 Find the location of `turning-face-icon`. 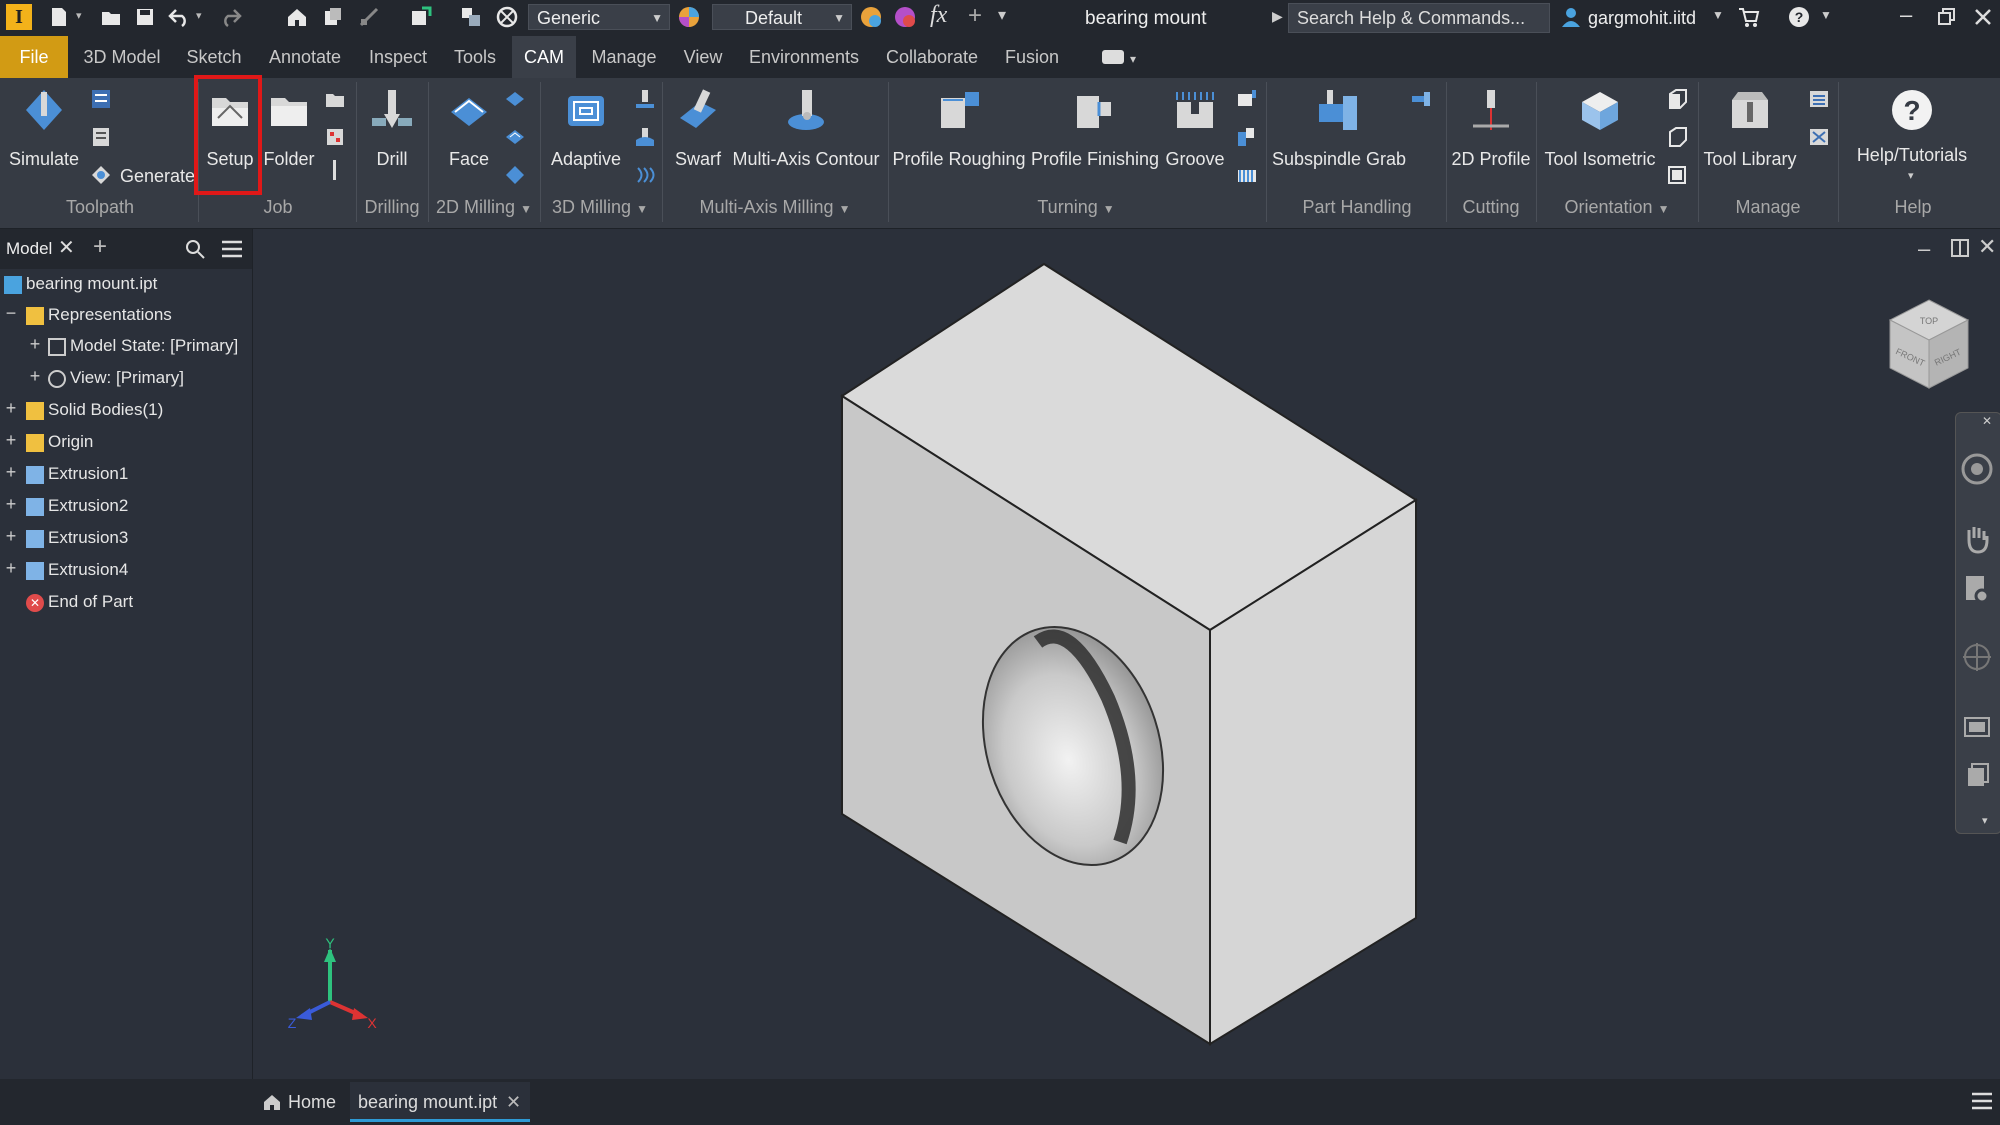

turning-face-icon is located at coordinates (1247, 99).